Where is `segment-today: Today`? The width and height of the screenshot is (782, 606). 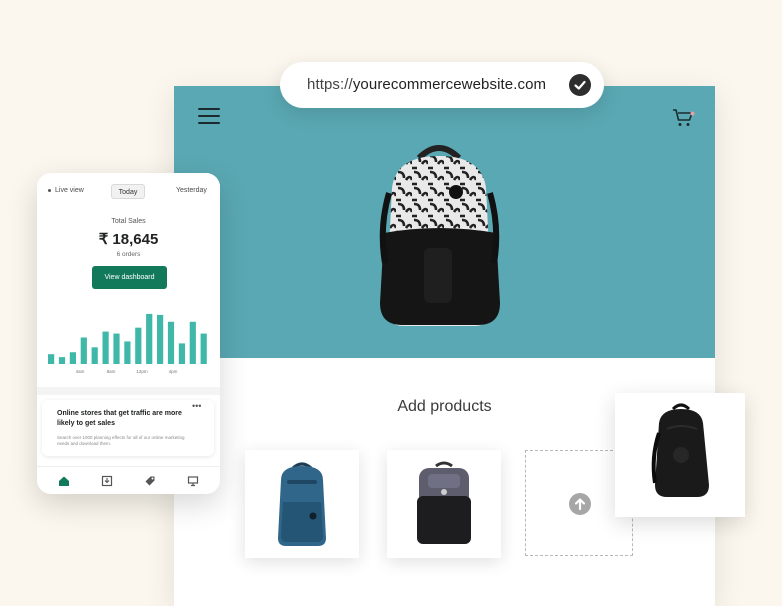 segment-today: Today is located at coordinates (128, 191).